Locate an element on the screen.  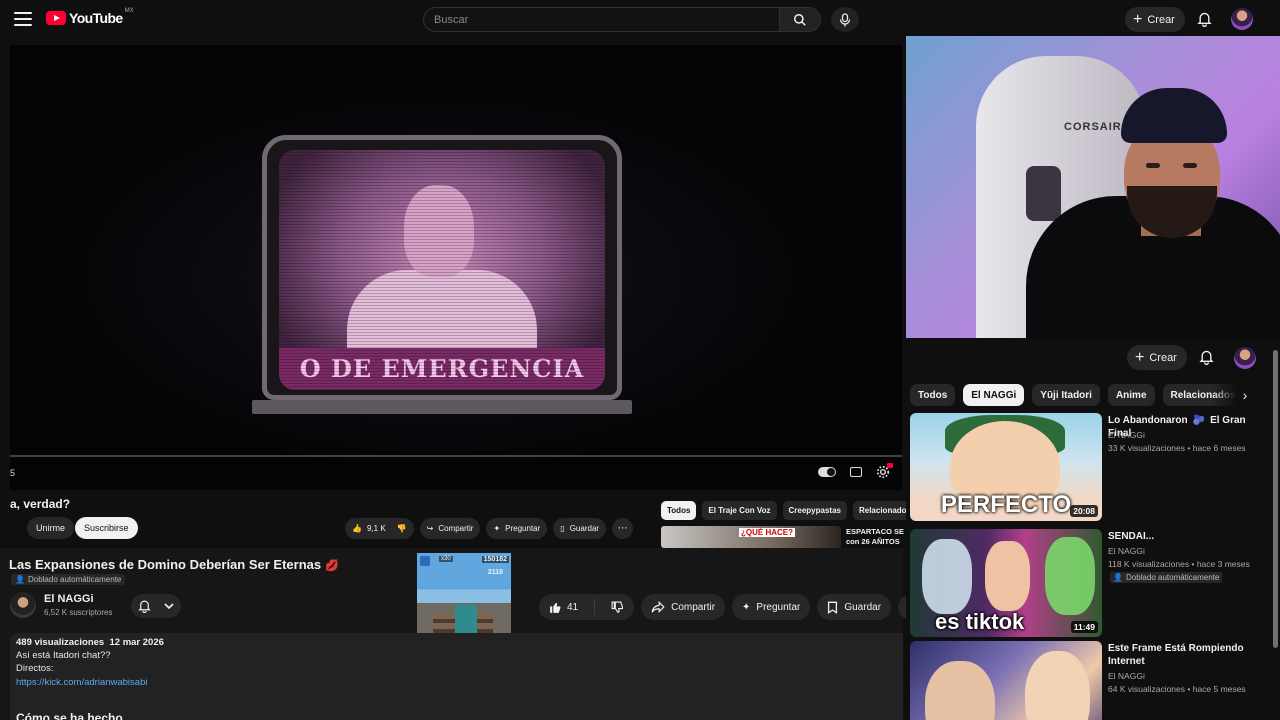
description-line: Directos: is located at coordinates (35, 668).